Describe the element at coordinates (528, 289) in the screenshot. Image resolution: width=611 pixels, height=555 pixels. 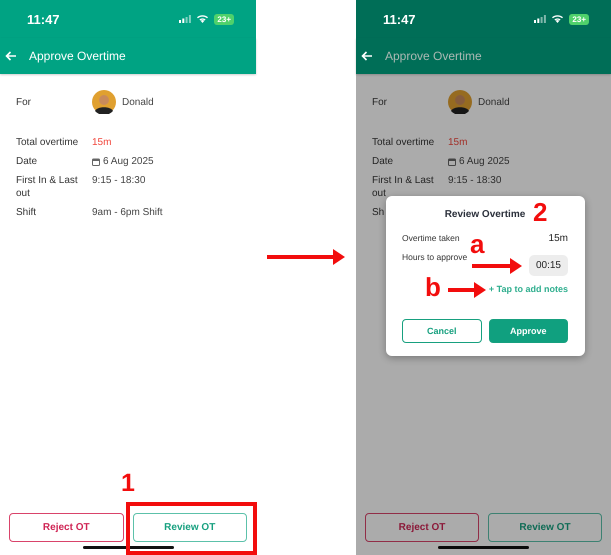
I see `add-notes-link: + Tap to add notes` at that location.